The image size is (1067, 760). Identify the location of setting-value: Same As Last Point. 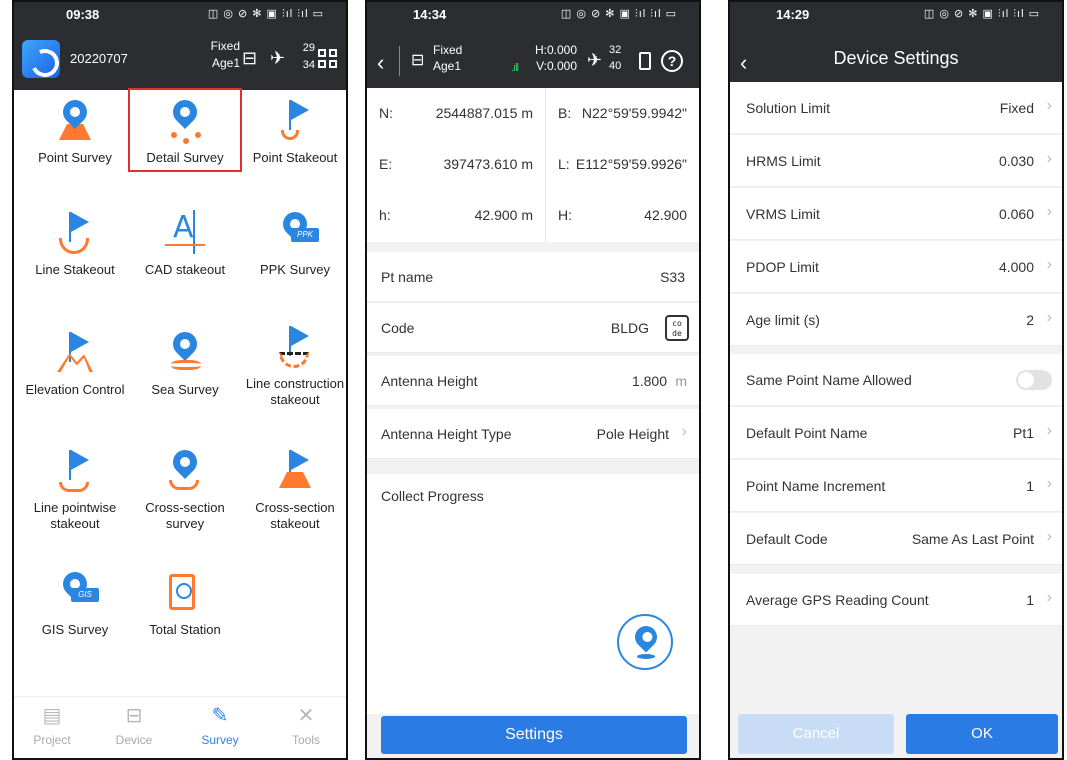
(972, 539).